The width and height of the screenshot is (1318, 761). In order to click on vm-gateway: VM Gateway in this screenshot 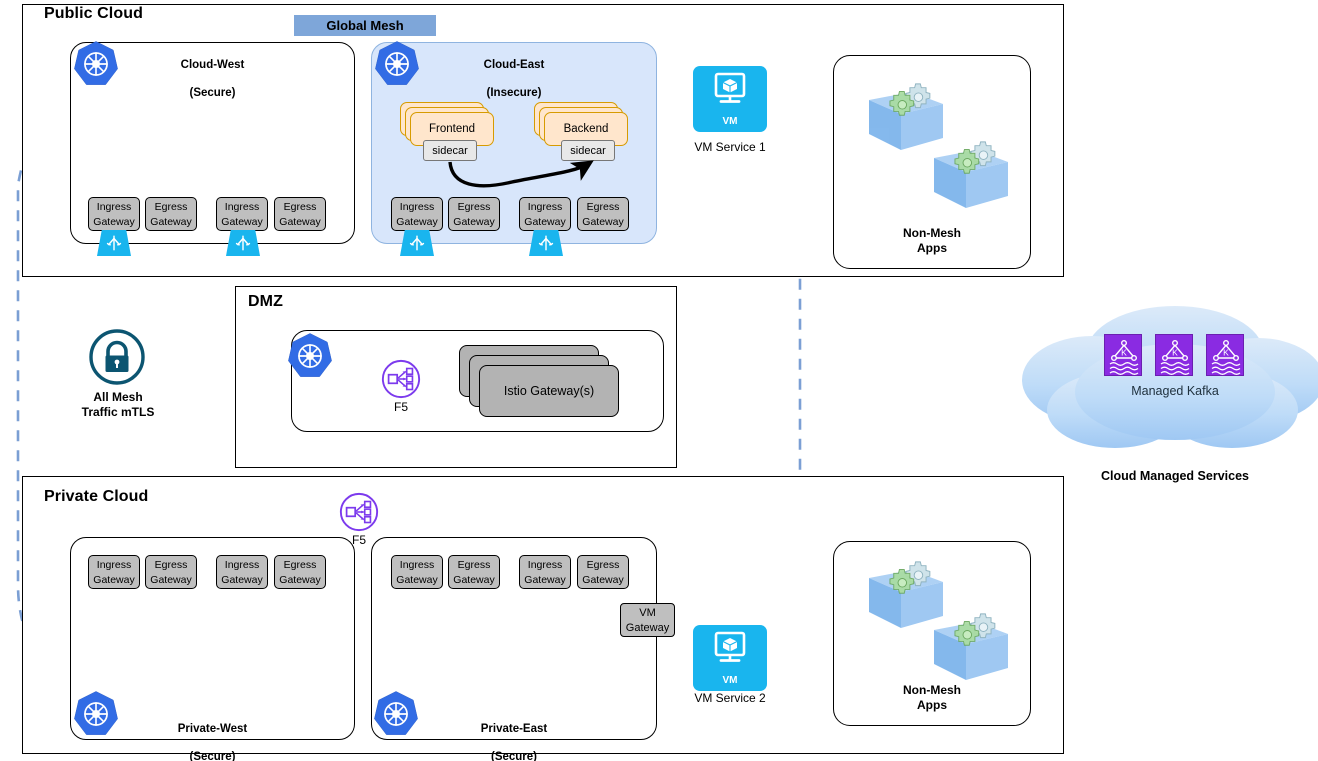, I will do `click(647, 620)`.